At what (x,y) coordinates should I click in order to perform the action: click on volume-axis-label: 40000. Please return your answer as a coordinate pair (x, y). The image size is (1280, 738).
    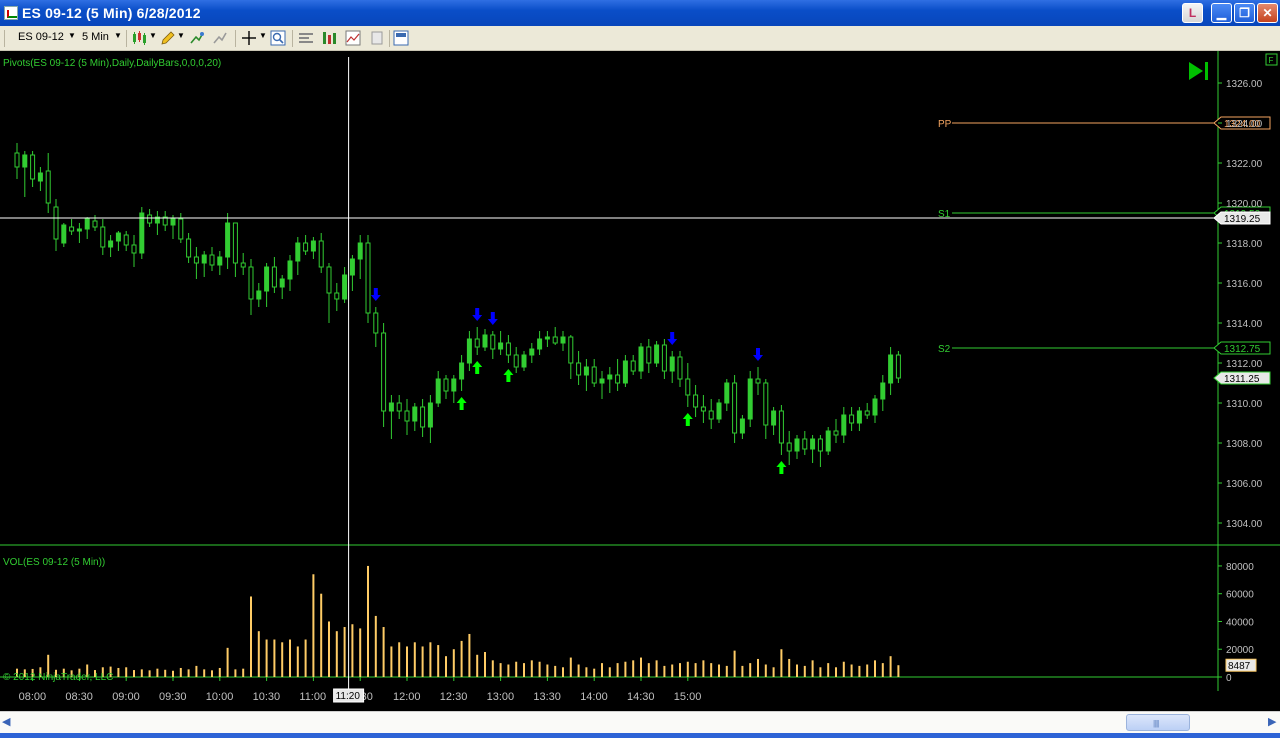
    Looking at the image, I should click on (1240, 622).